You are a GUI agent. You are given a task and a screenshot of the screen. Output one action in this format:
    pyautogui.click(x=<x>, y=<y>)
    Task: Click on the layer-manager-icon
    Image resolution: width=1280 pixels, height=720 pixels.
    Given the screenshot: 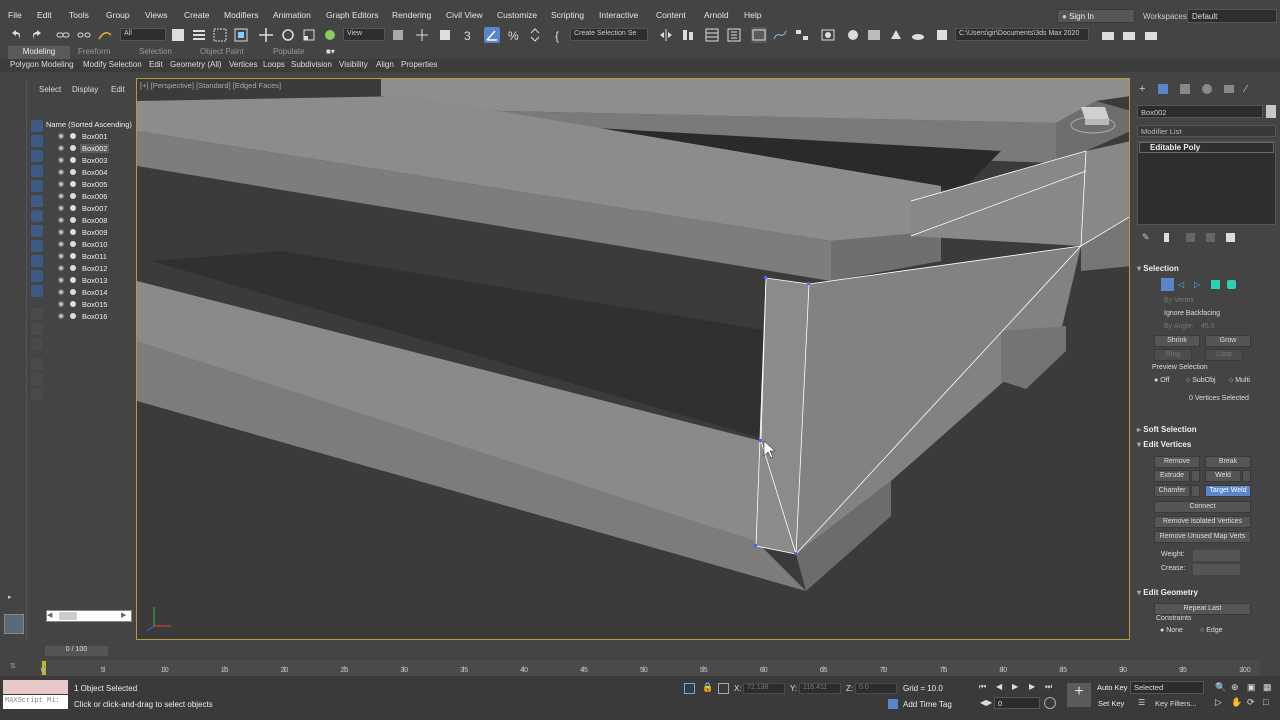 What is the action you would take?
    pyautogui.click(x=37, y=394)
    